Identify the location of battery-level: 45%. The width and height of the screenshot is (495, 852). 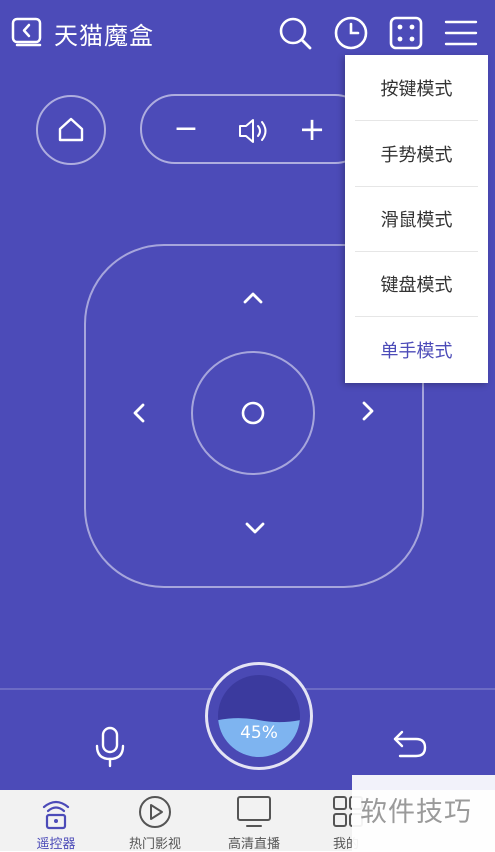
(259, 716).